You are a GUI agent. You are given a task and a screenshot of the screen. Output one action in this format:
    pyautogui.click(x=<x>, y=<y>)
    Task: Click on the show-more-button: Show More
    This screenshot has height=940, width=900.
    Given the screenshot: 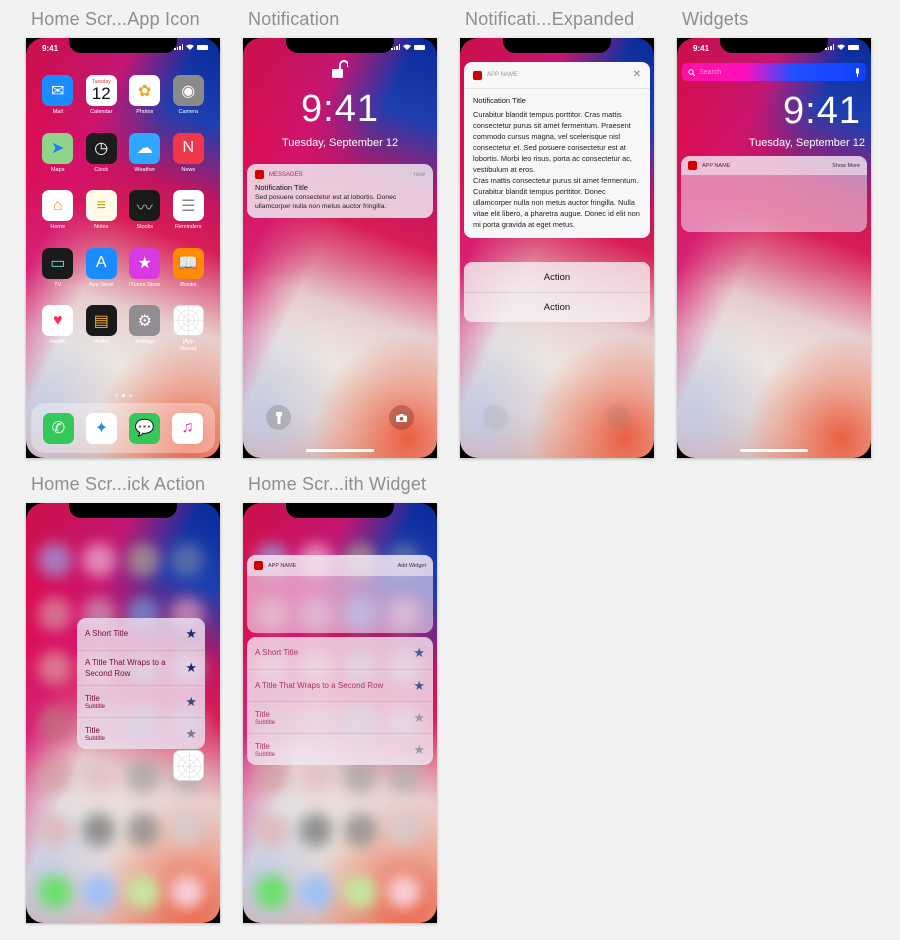 What is the action you would take?
    pyautogui.click(x=846, y=166)
    